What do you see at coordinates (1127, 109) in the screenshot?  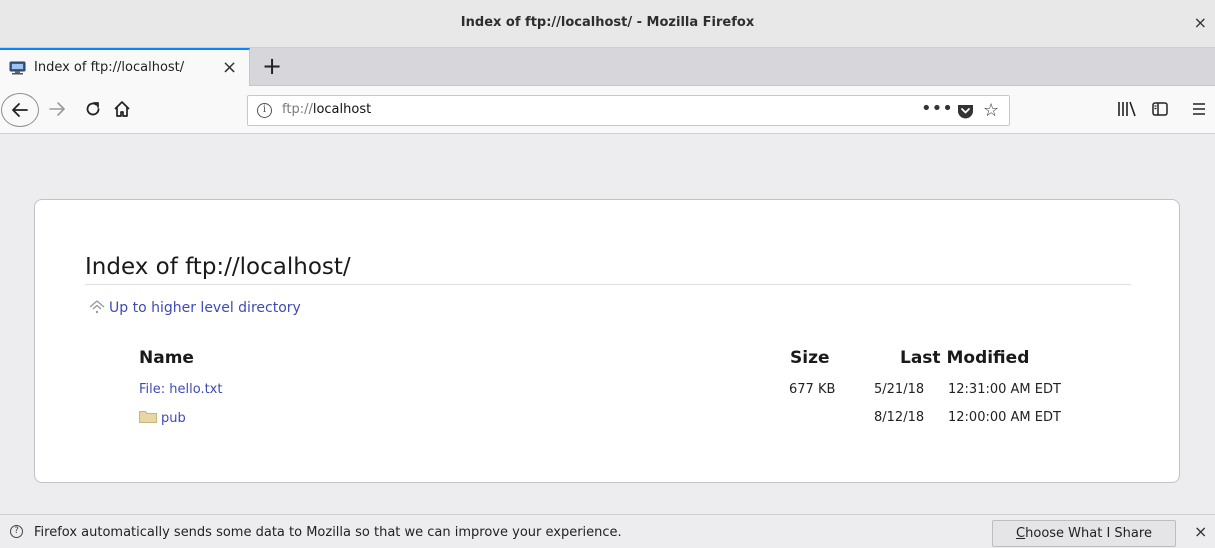 I see `library-icon` at bounding box center [1127, 109].